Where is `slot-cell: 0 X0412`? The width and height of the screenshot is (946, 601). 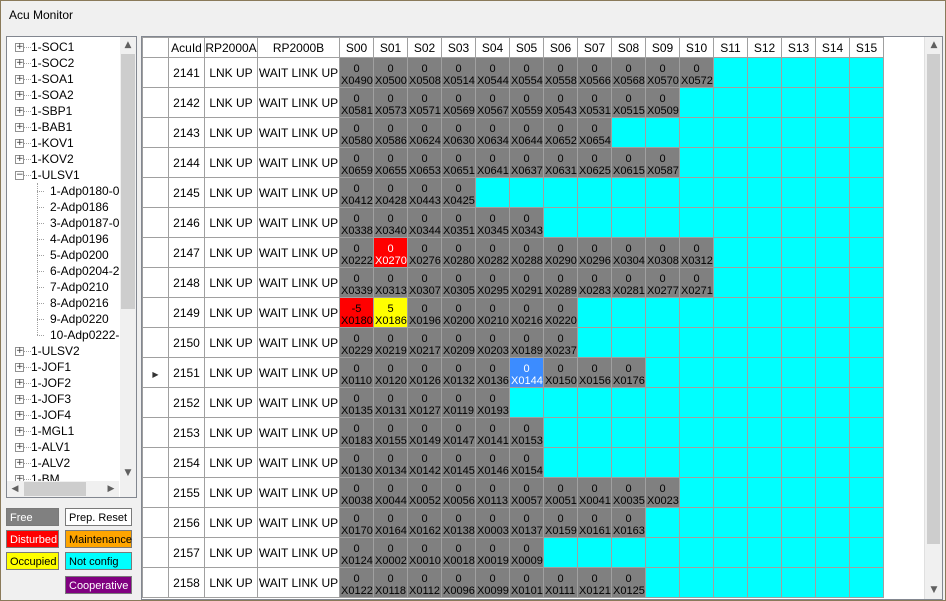 slot-cell: 0 X0412 is located at coordinates (356, 192).